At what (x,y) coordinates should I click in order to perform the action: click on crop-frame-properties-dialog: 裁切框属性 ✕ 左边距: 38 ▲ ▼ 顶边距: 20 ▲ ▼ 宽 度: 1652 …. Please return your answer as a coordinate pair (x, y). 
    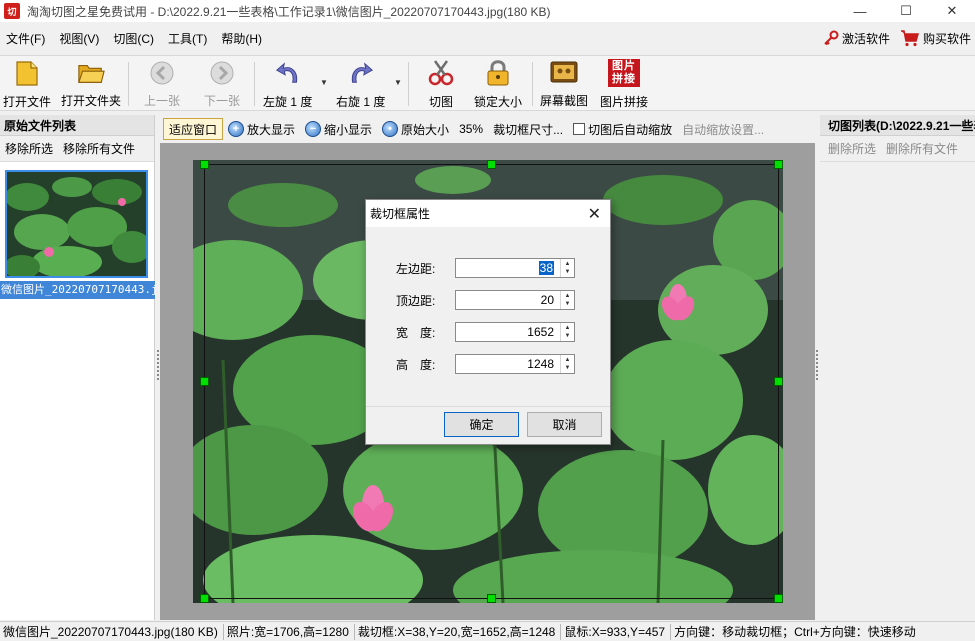
    Looking at the image, I should click on (488, 322).